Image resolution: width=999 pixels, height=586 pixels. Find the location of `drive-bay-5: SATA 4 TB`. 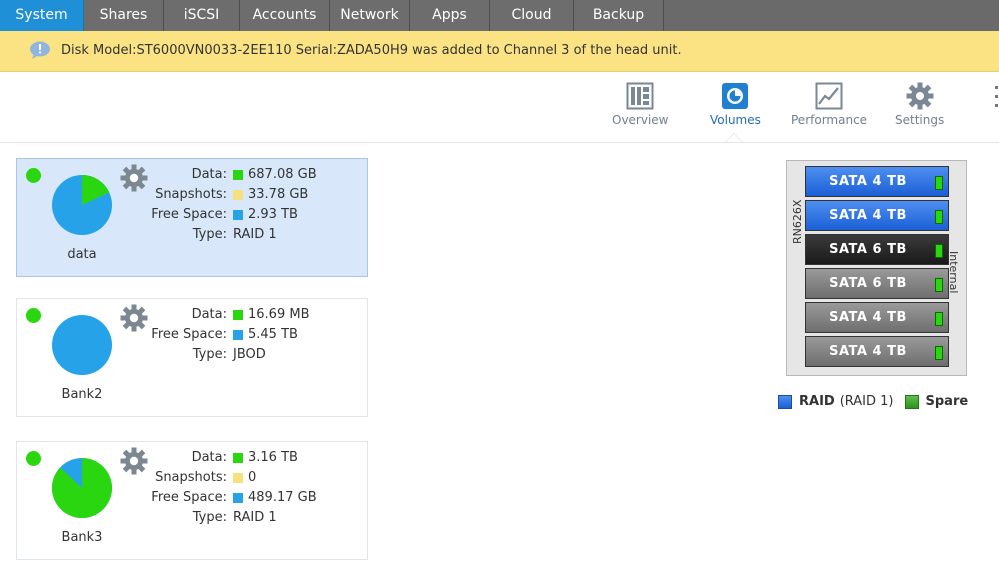

drive-bay-5: SATA 4 TB is located at coordinates (877, 317).